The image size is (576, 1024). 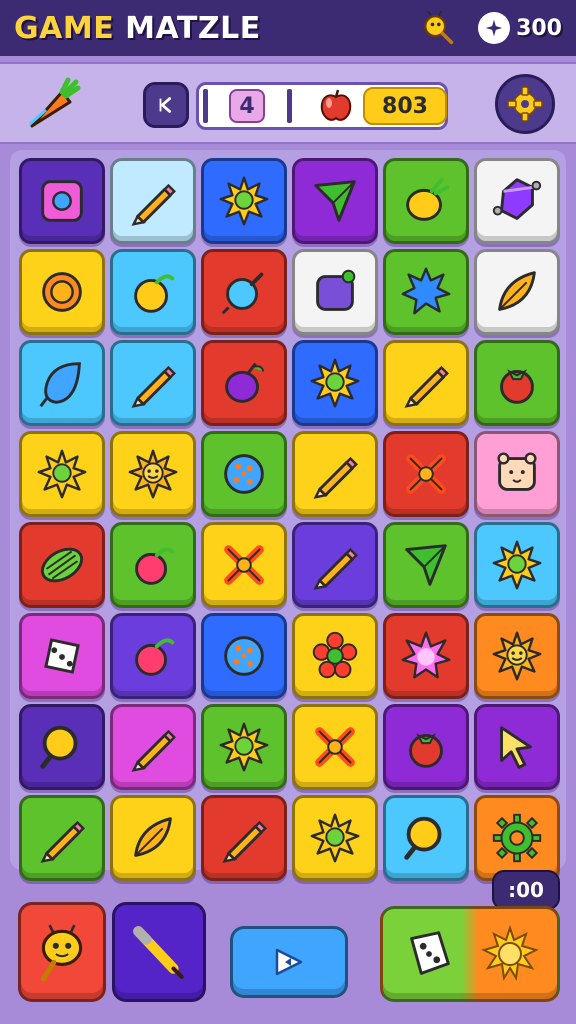 I want to click on dots-icon, so click(x=244, y=656).